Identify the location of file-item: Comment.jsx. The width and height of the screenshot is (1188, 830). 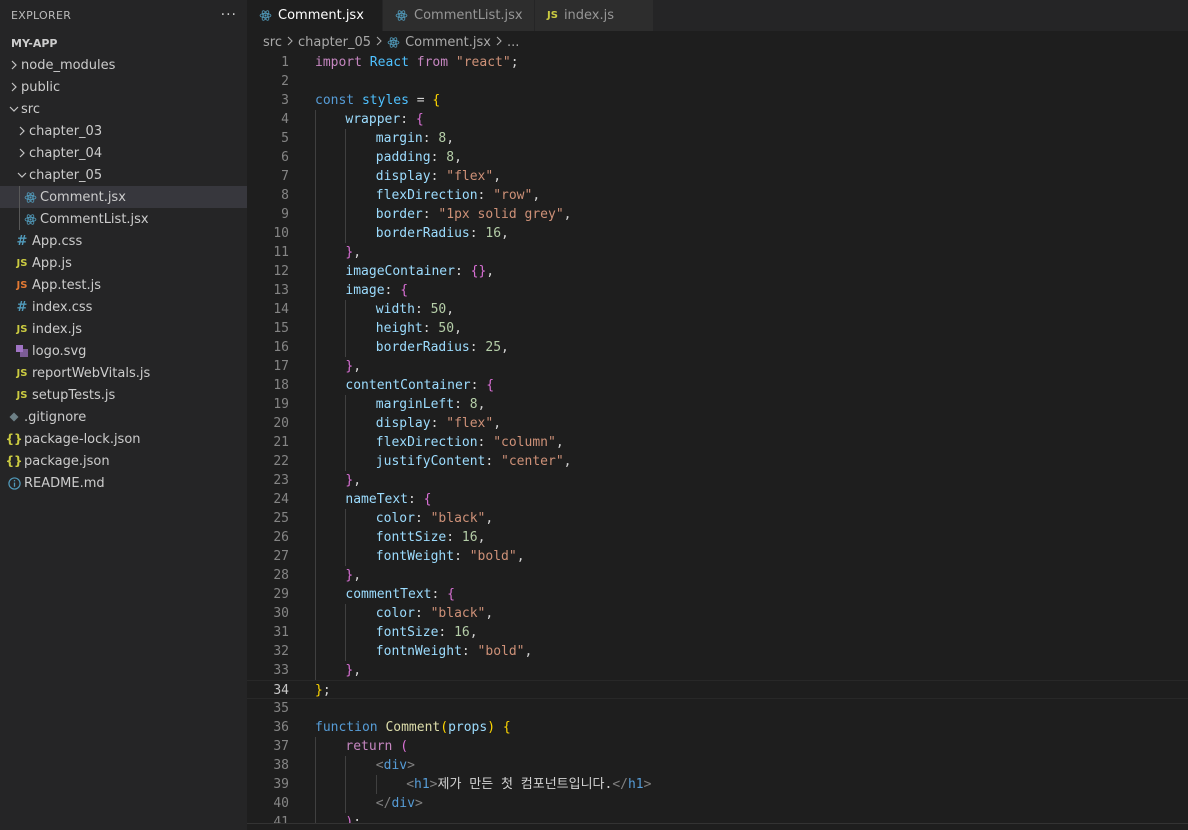
(123, 197).